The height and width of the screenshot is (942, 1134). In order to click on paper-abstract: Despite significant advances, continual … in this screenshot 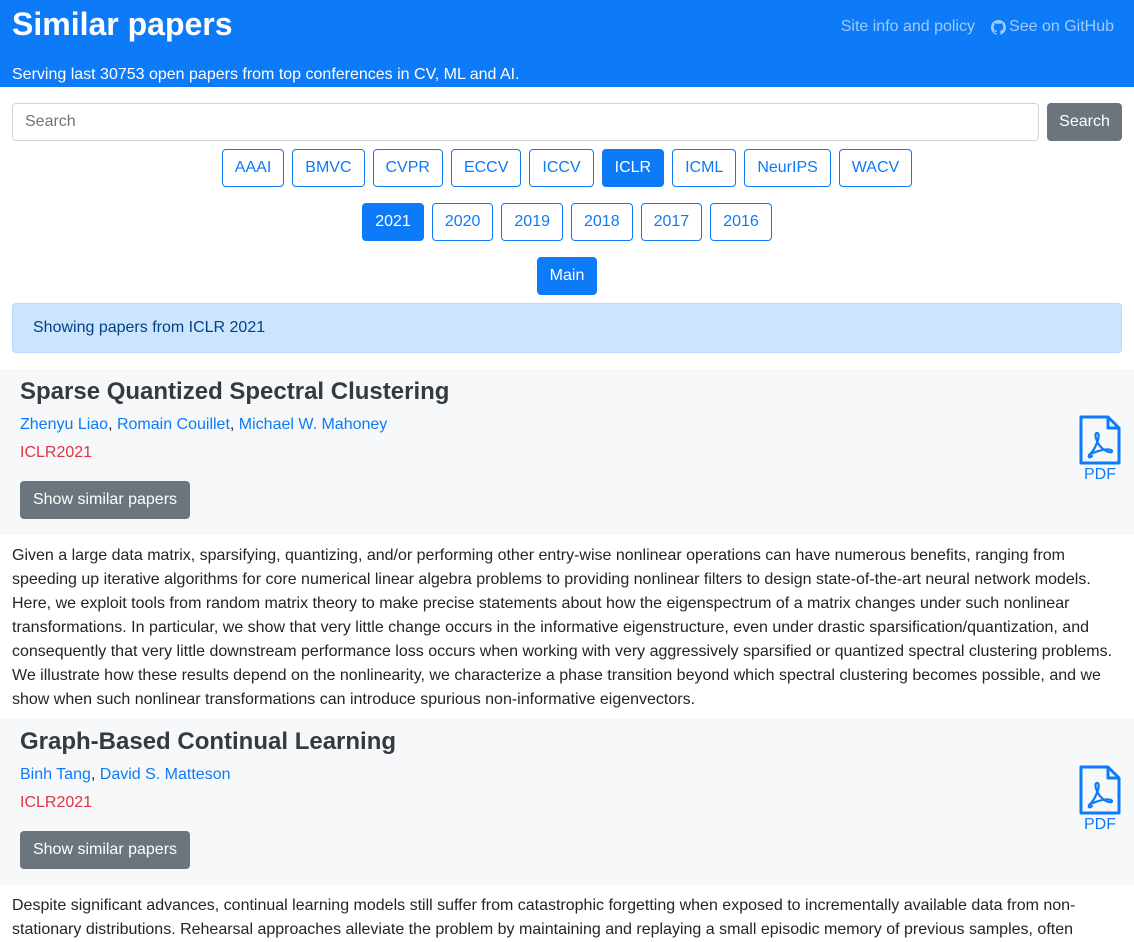, I will do `click(544, 917)`.